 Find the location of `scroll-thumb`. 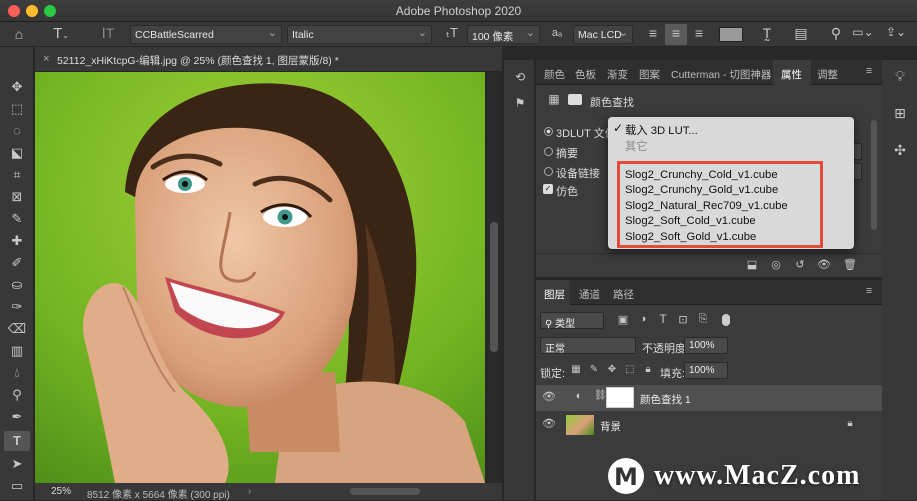

scroll-thumb is located at coordinates (494, 287).